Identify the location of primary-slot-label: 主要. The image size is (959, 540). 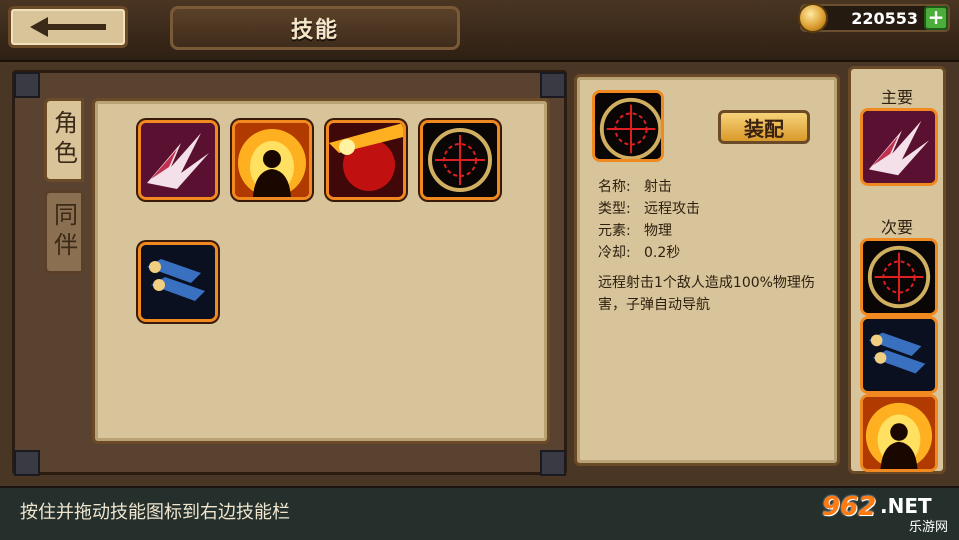
(896, 97).